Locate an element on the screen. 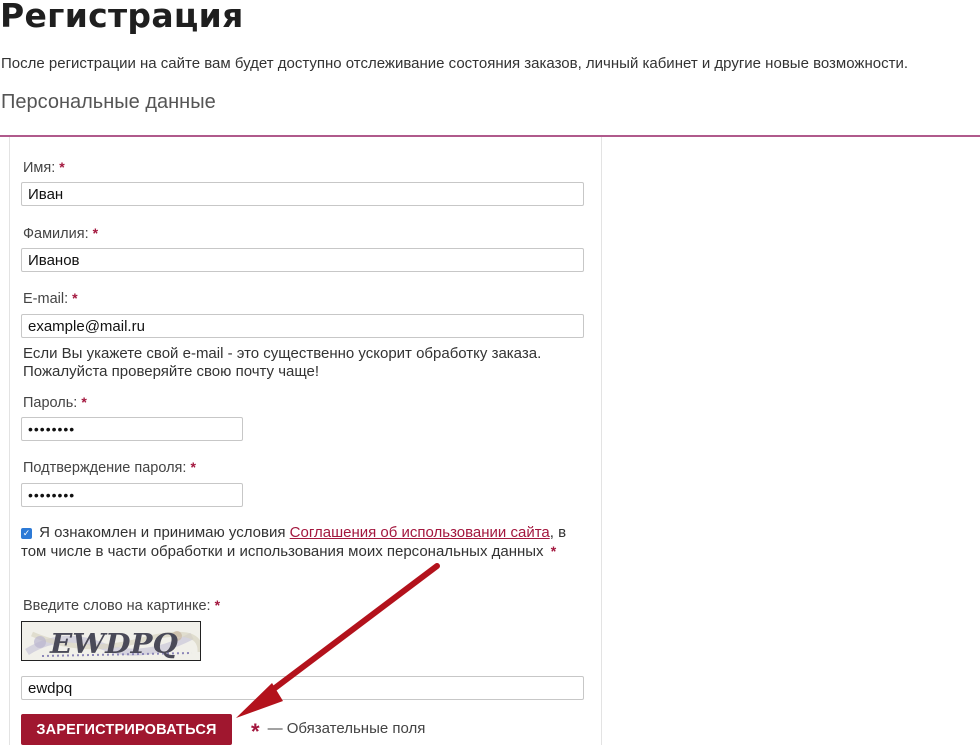  captcha-label: Введите слово на картинке: * is located at coordinates (122, 605).